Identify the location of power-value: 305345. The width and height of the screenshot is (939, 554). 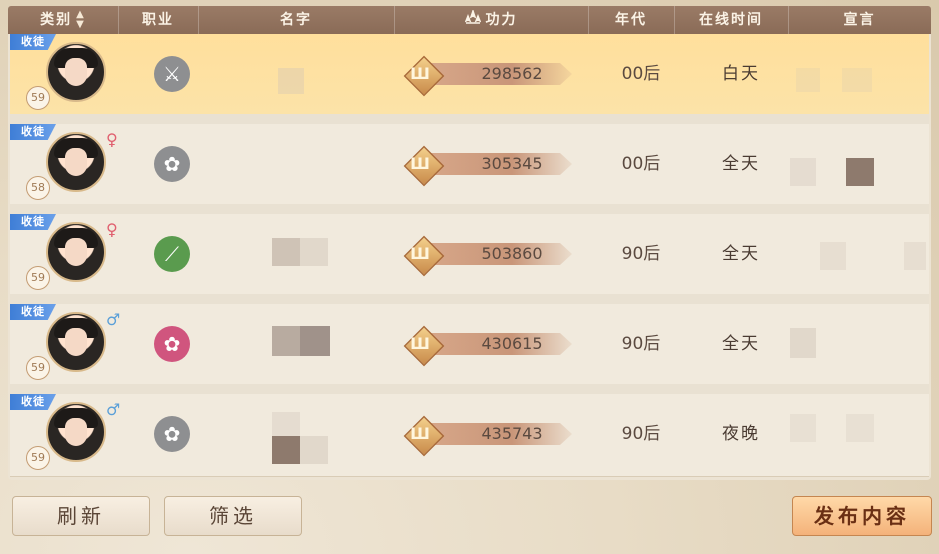
(512, 163).